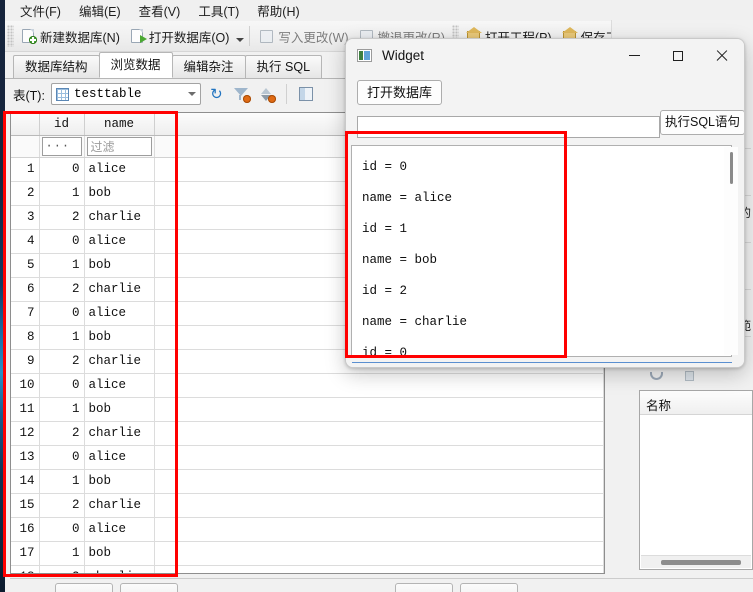  I want to click on tab-browse-data: 浏览数据, so click(135, 65).